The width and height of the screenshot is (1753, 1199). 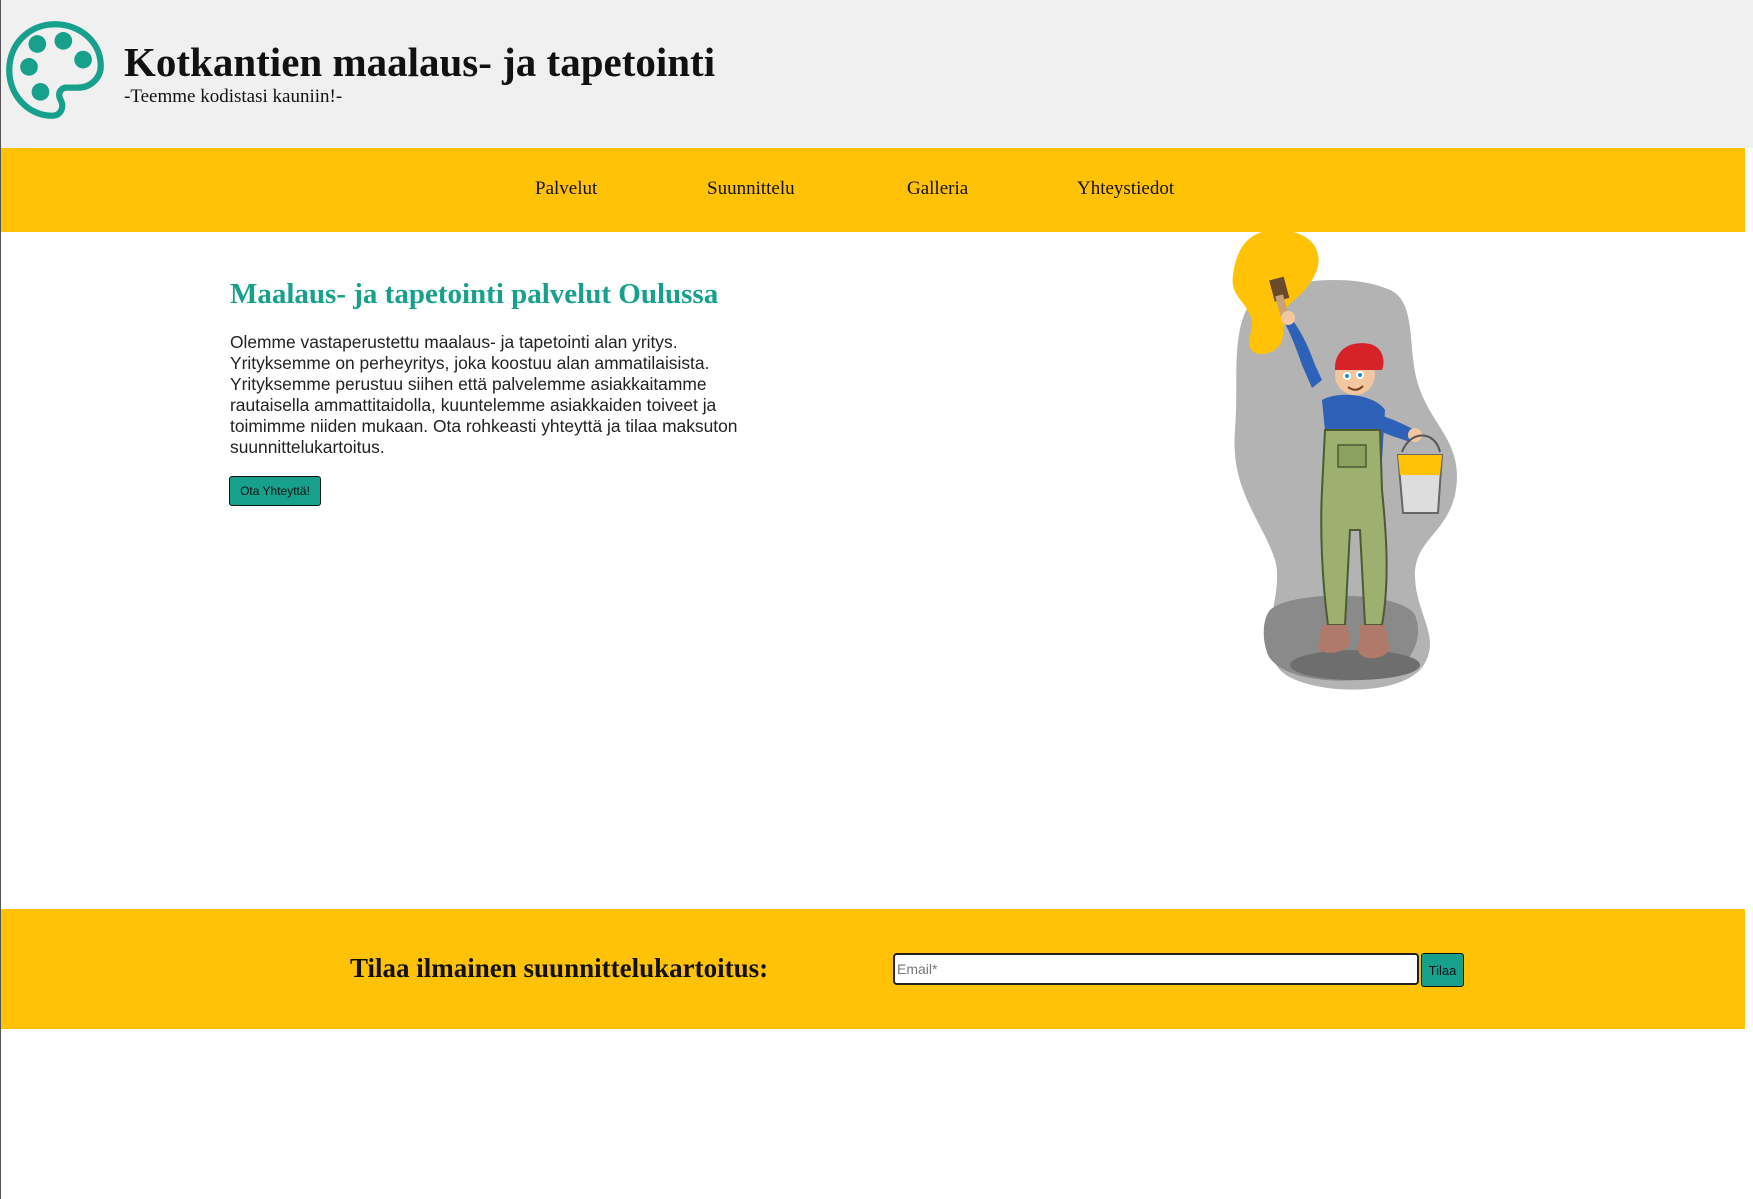 What do you see at coordinates (751, 189) in the screenshot?
I see `nav-item-suunnittelu: Suunnittelu` at bounding box center [751, 189].